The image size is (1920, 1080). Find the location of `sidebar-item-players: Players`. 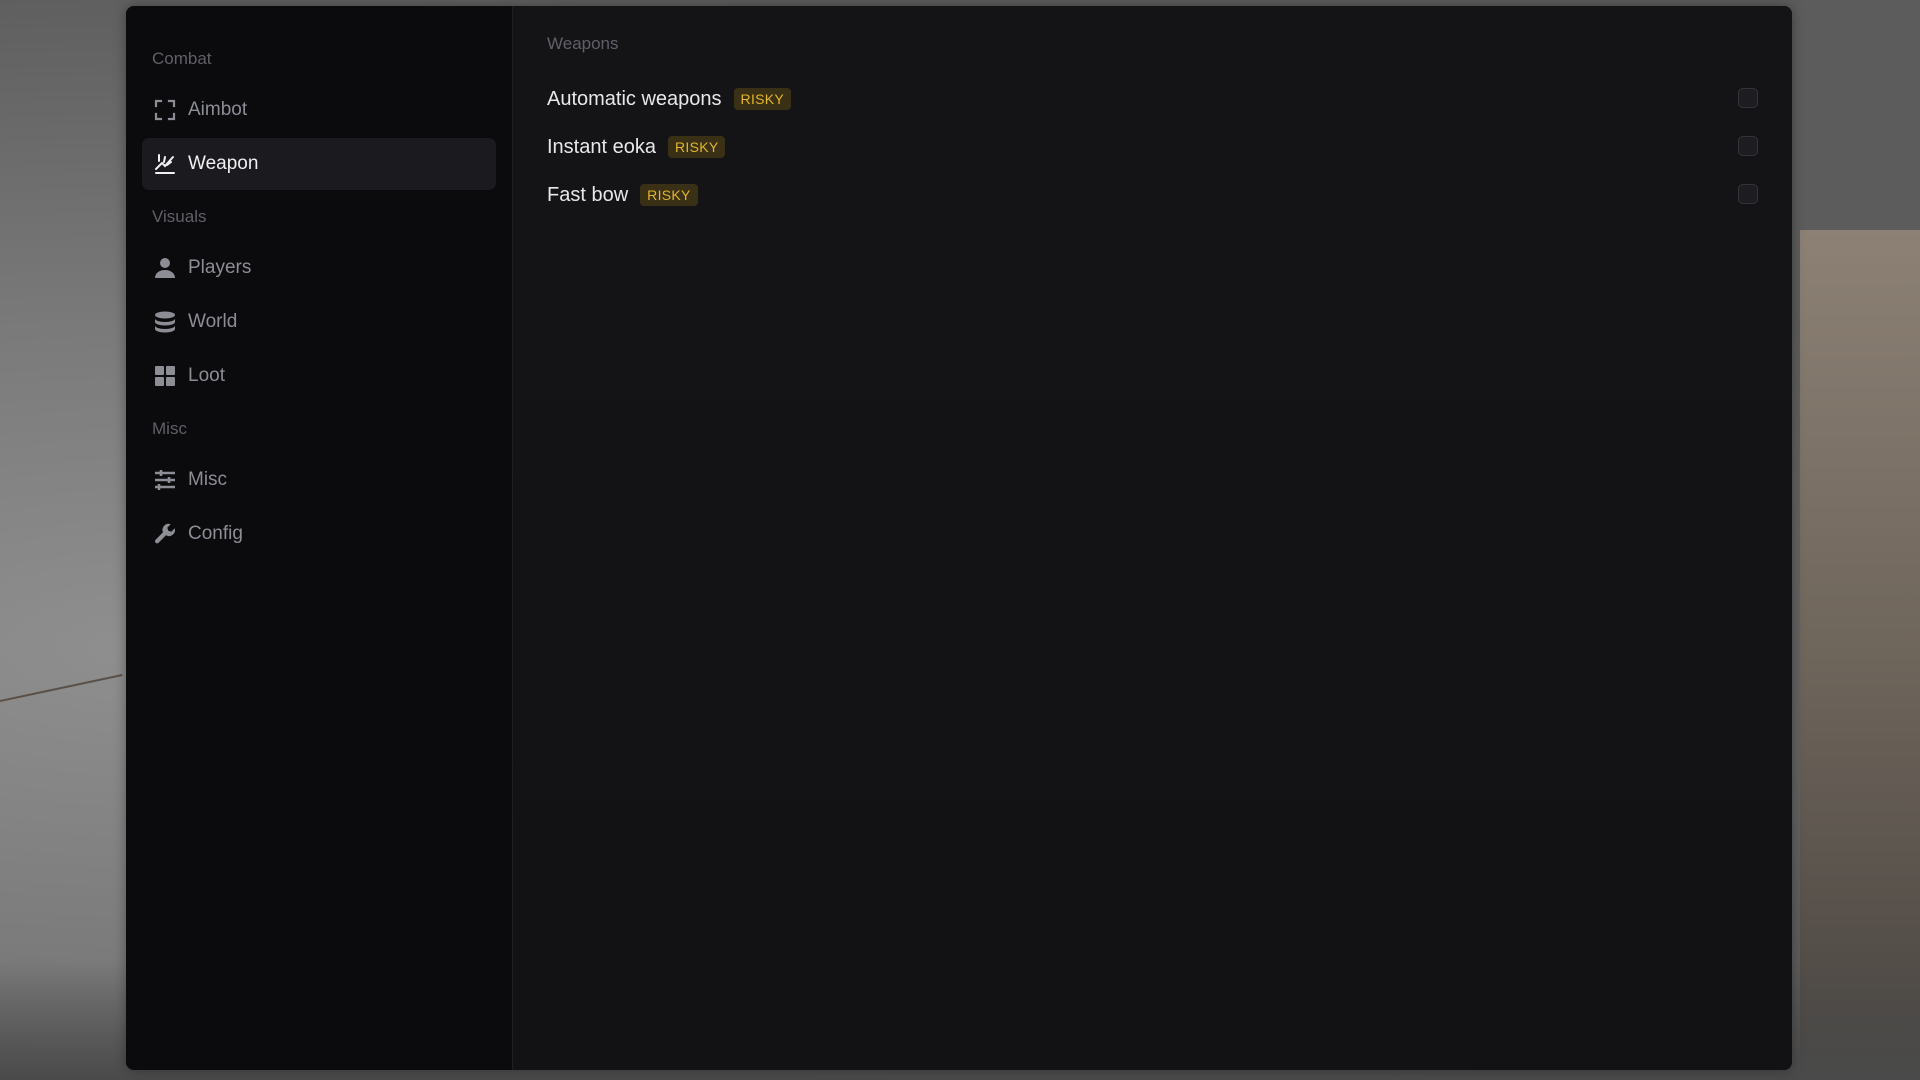

sidebar-item-players: Players is located at coordinates (319, 268).